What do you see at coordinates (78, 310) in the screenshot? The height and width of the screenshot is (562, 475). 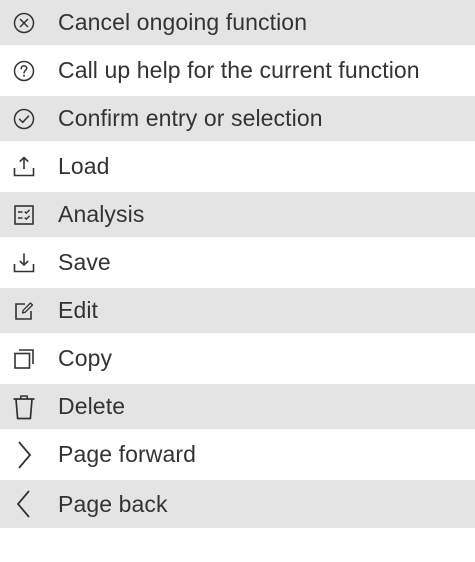 I see `legend-label: Edit` at bounding box center [78, 310].